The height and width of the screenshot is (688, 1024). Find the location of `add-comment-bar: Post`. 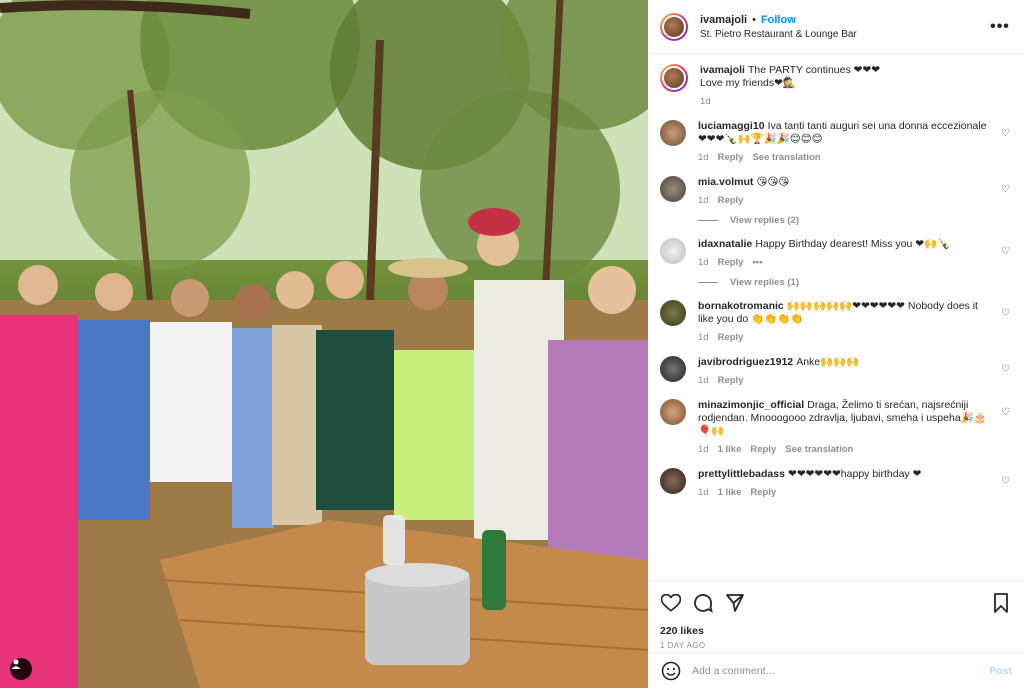

add-comment-bar: Post is located at coordinates (836, 670).